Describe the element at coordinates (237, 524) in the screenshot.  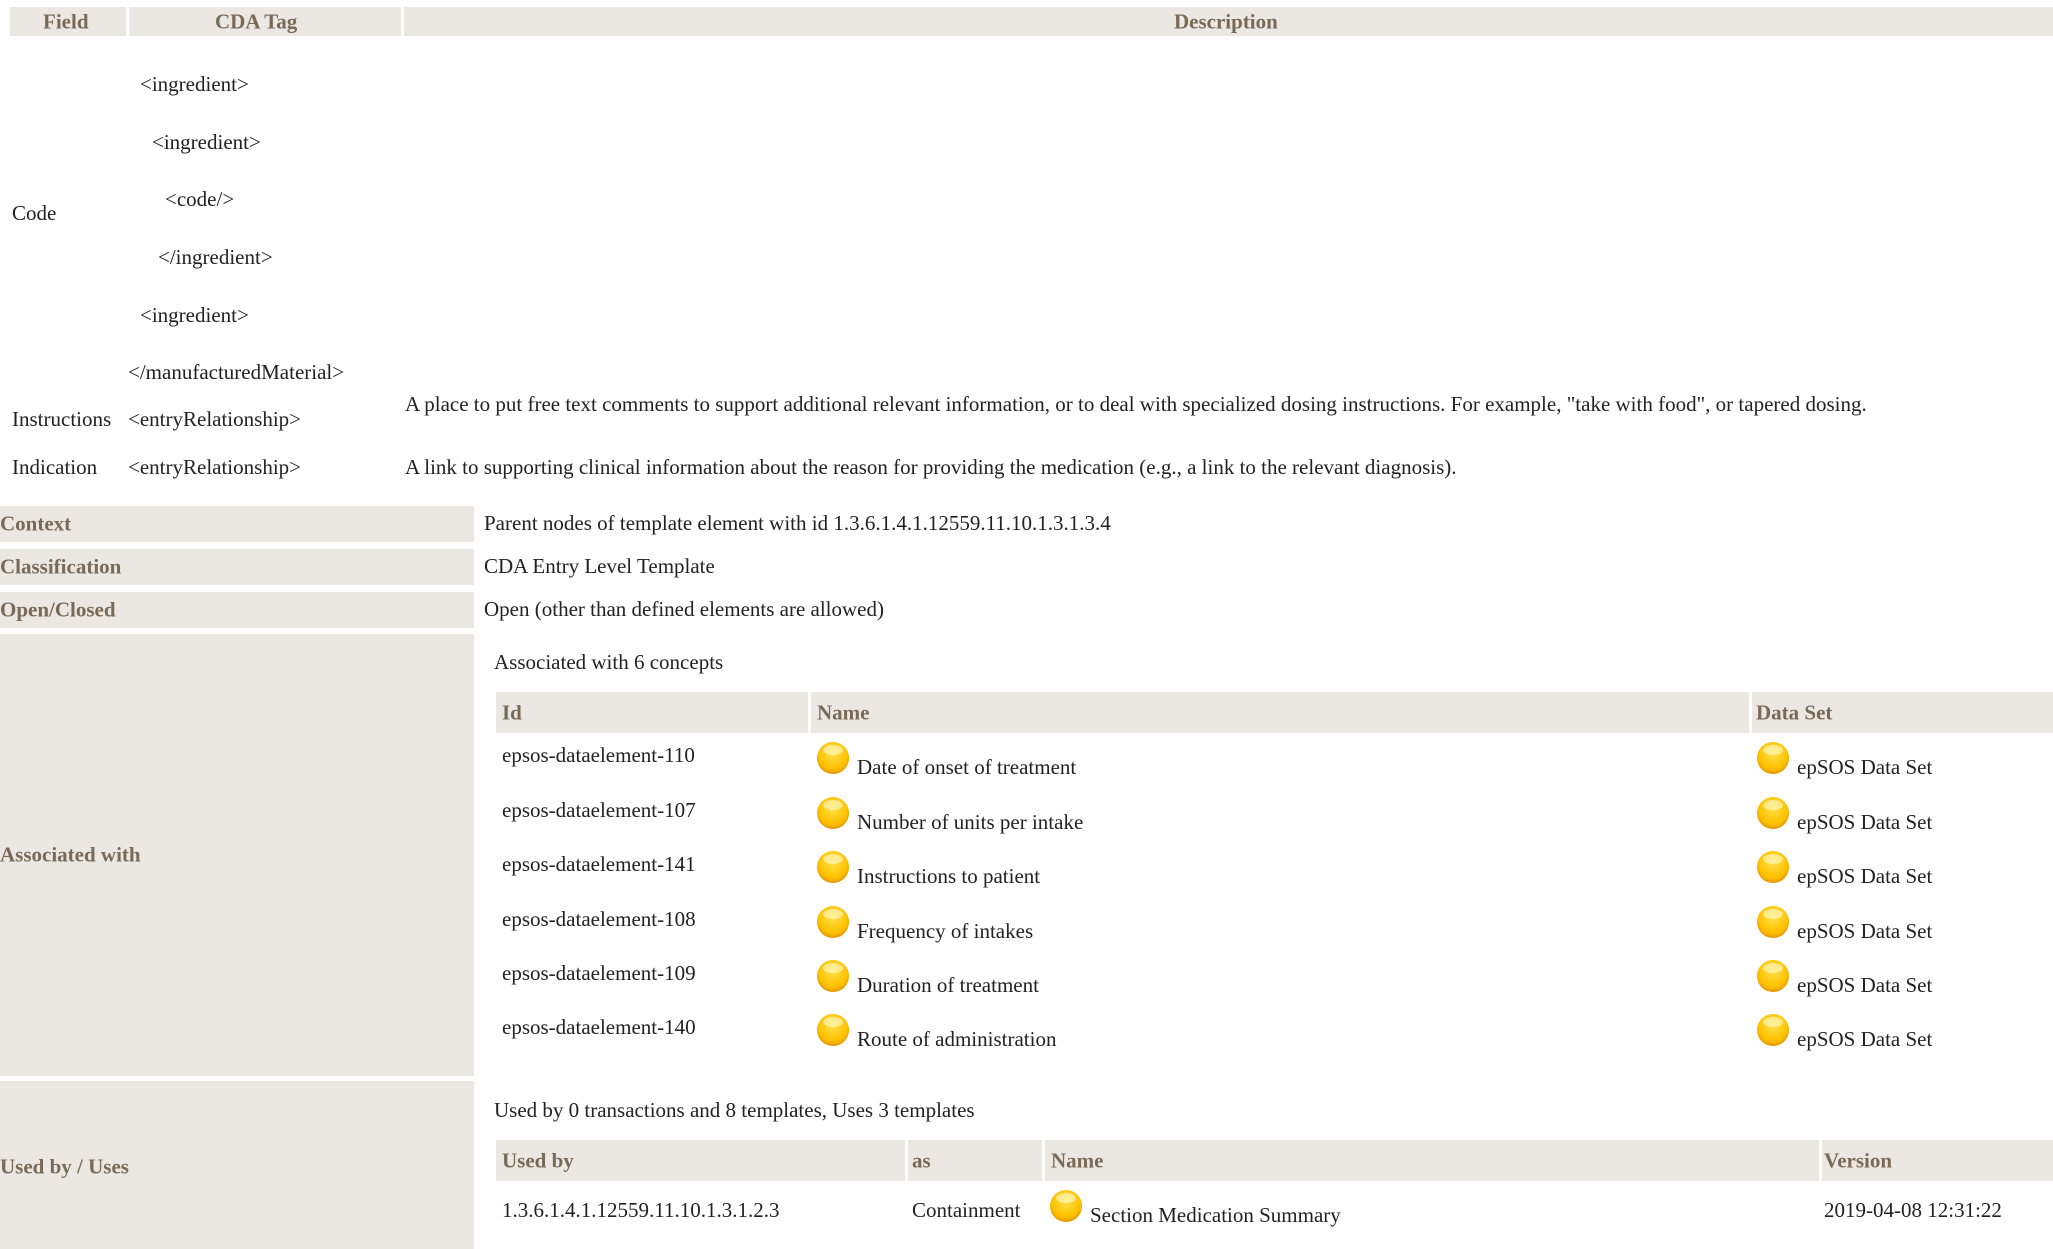
I see `context-label: Context` at that location.